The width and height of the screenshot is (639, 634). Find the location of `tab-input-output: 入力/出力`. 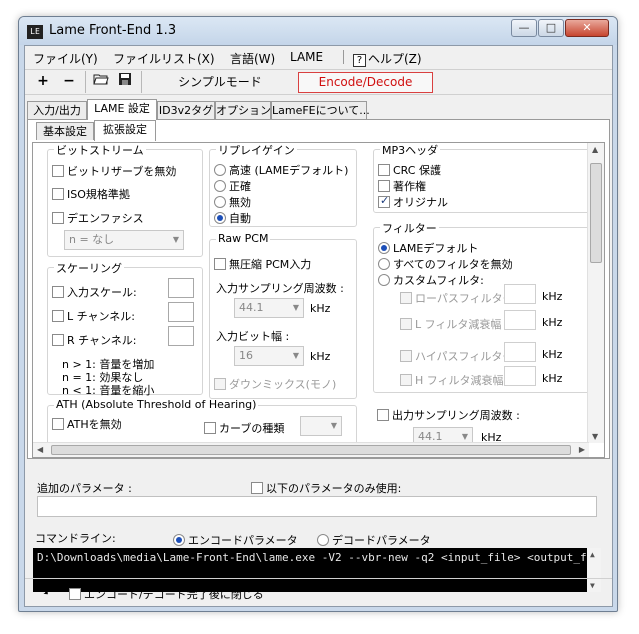

tab-input-output: 入力/出力 is located at coordinates (57, 110).